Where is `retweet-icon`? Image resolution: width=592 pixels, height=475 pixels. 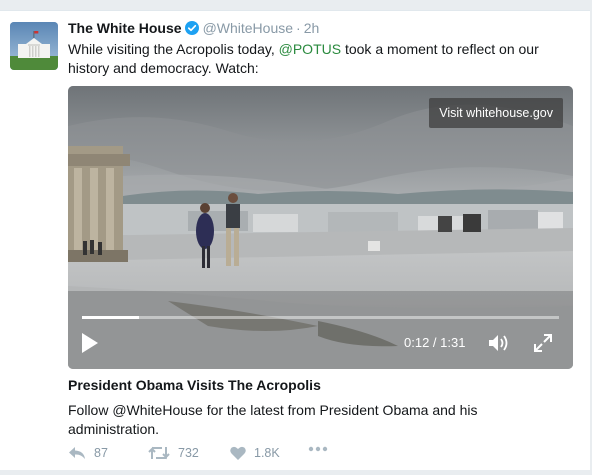 retweet-icon is located at coordinates (159, 453).